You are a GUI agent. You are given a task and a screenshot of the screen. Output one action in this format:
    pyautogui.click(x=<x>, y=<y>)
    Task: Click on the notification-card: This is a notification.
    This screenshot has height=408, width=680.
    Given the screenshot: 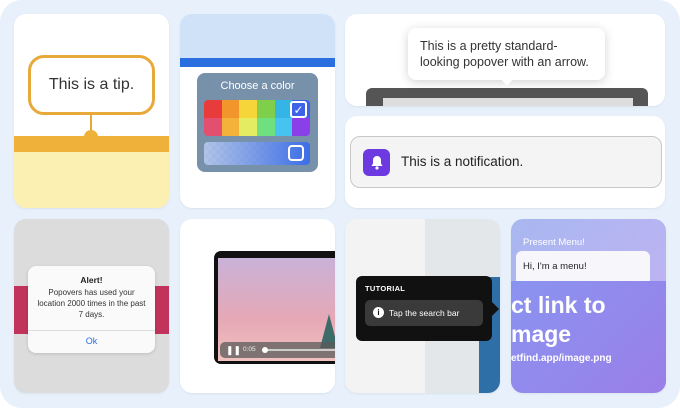 What is the action you would take?
    pyautogui.click(x=505, y=162)
    